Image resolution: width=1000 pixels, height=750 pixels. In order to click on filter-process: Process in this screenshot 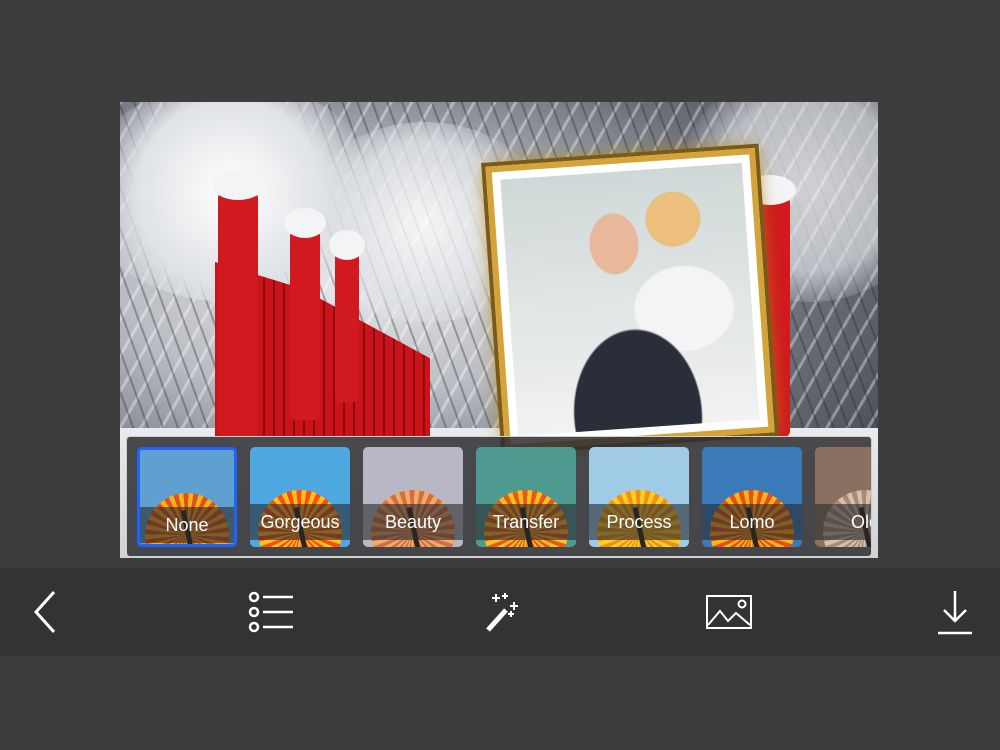, I will do `click(639, 497)`.